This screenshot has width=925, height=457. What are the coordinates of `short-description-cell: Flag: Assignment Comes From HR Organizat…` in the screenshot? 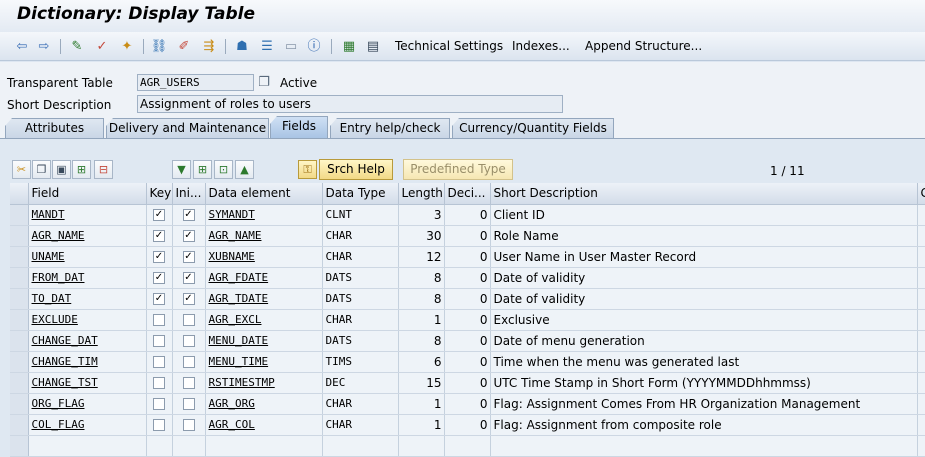 It's located at (704, 404).